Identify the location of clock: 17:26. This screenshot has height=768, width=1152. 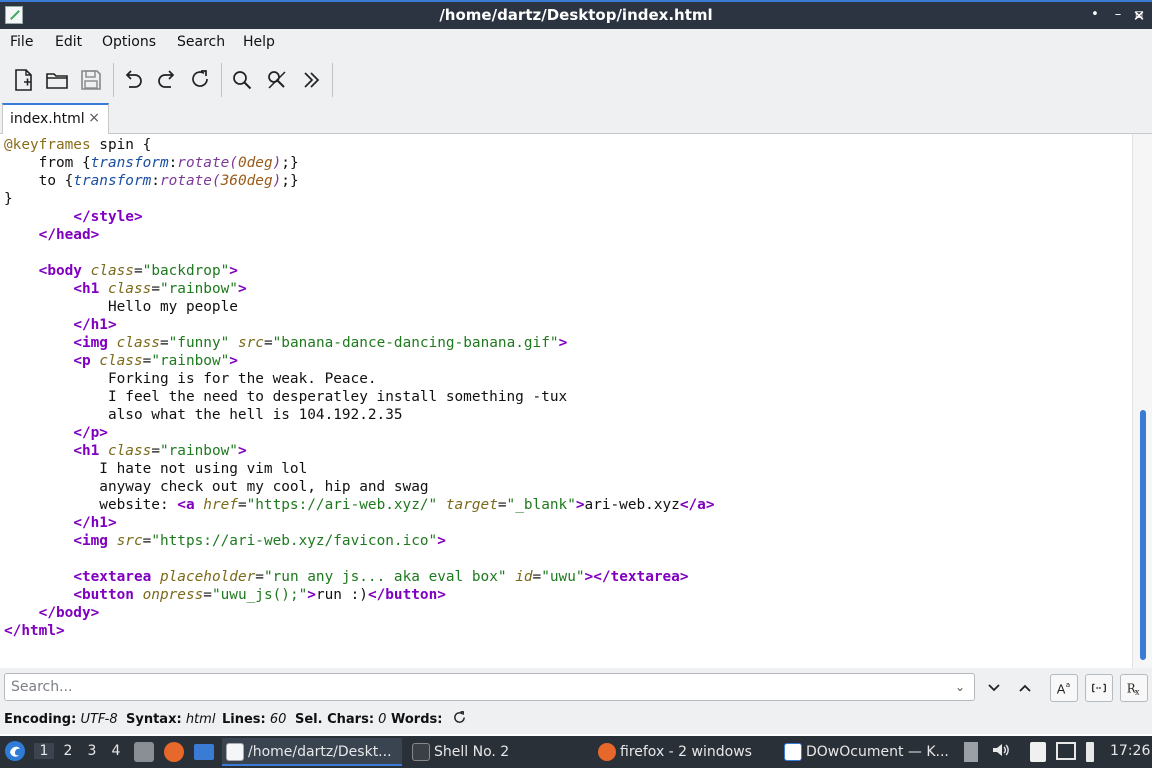
(1130, 751).